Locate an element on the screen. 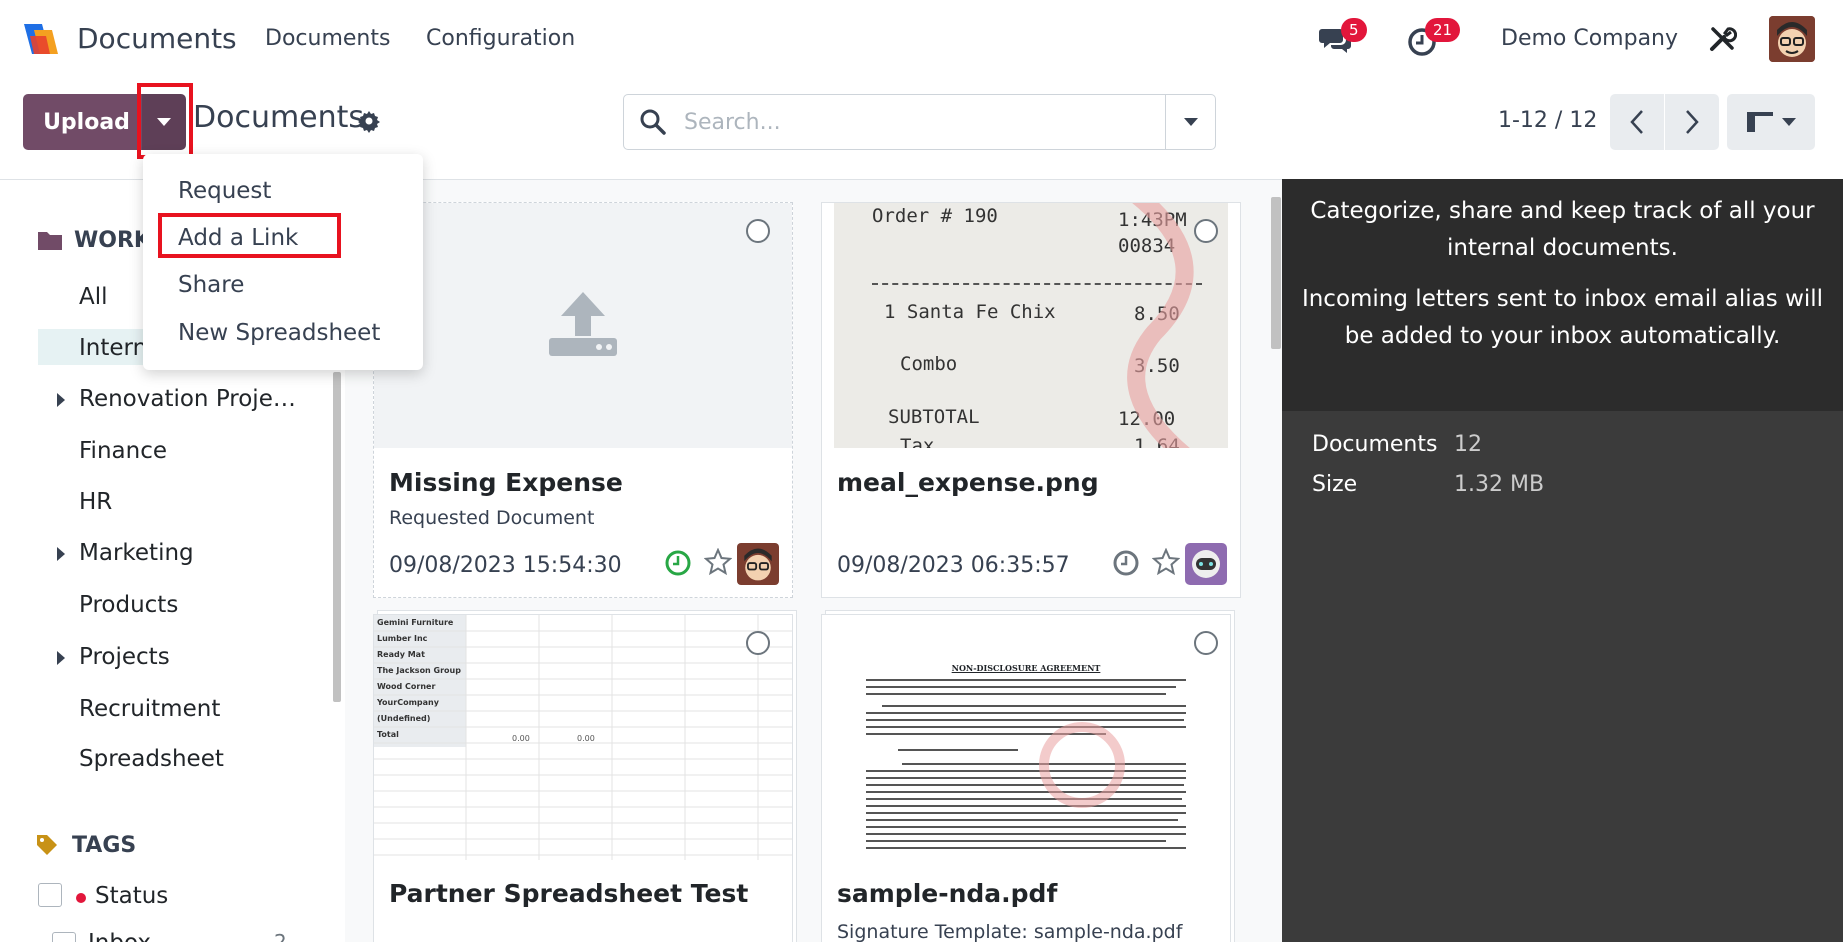  company-switcher: Demo Company is located at coordinates (1589, 38).